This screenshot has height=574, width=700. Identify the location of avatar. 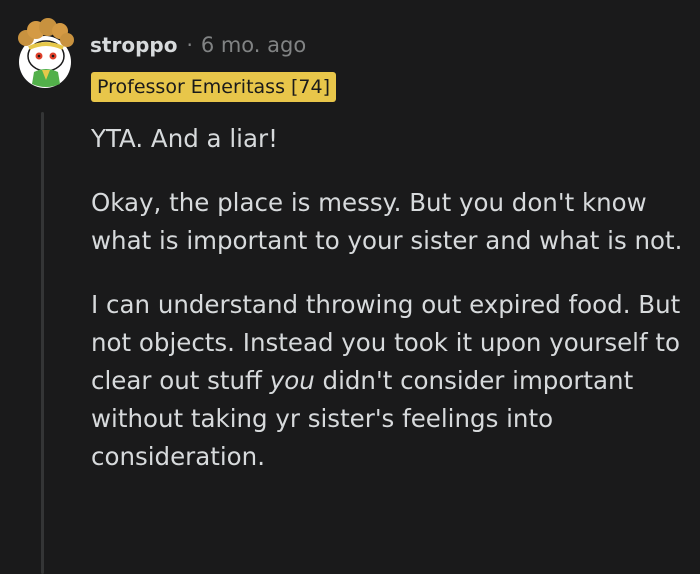
(45, 56).